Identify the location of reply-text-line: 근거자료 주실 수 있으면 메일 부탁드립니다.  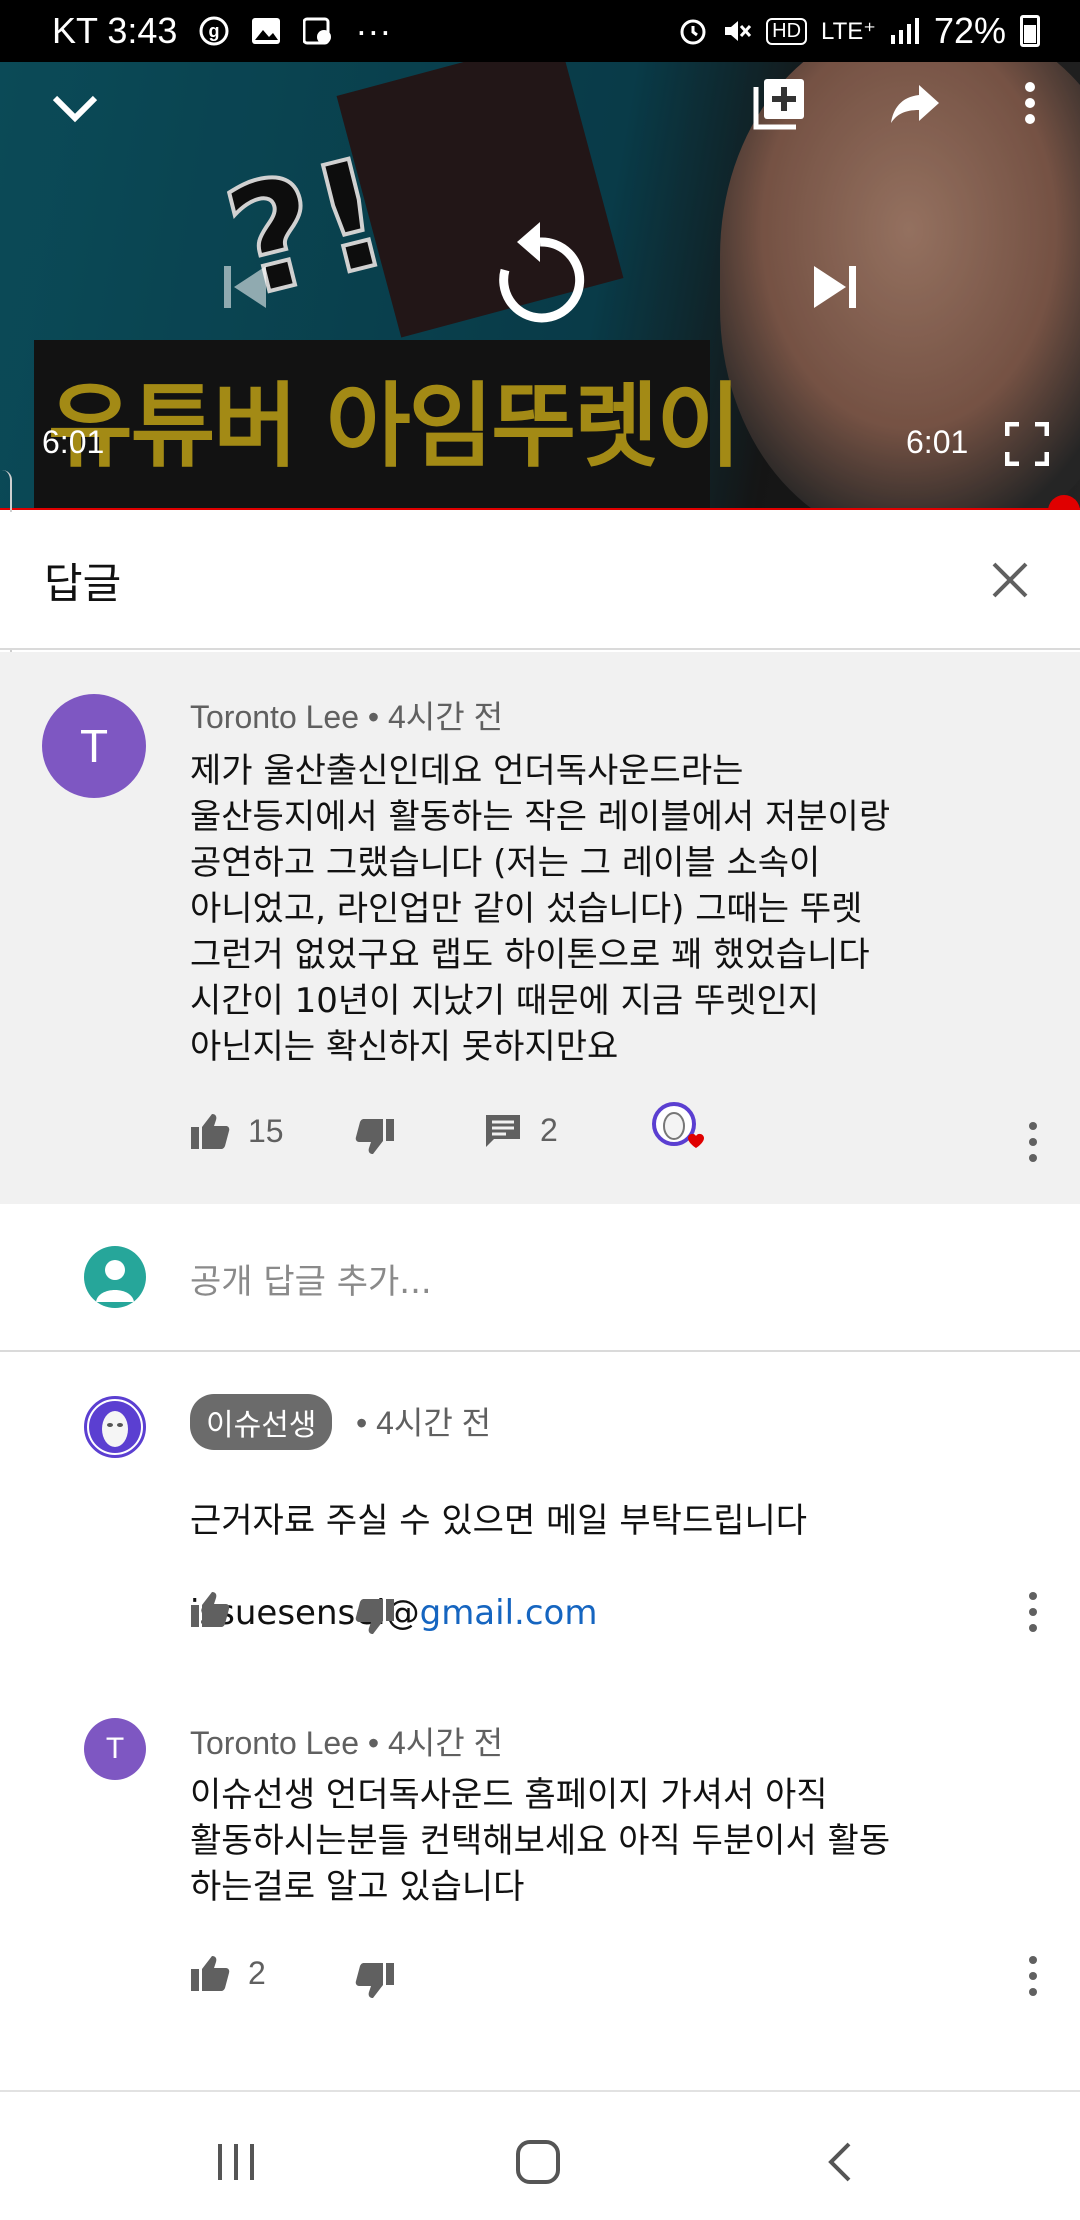
(499, 1521).